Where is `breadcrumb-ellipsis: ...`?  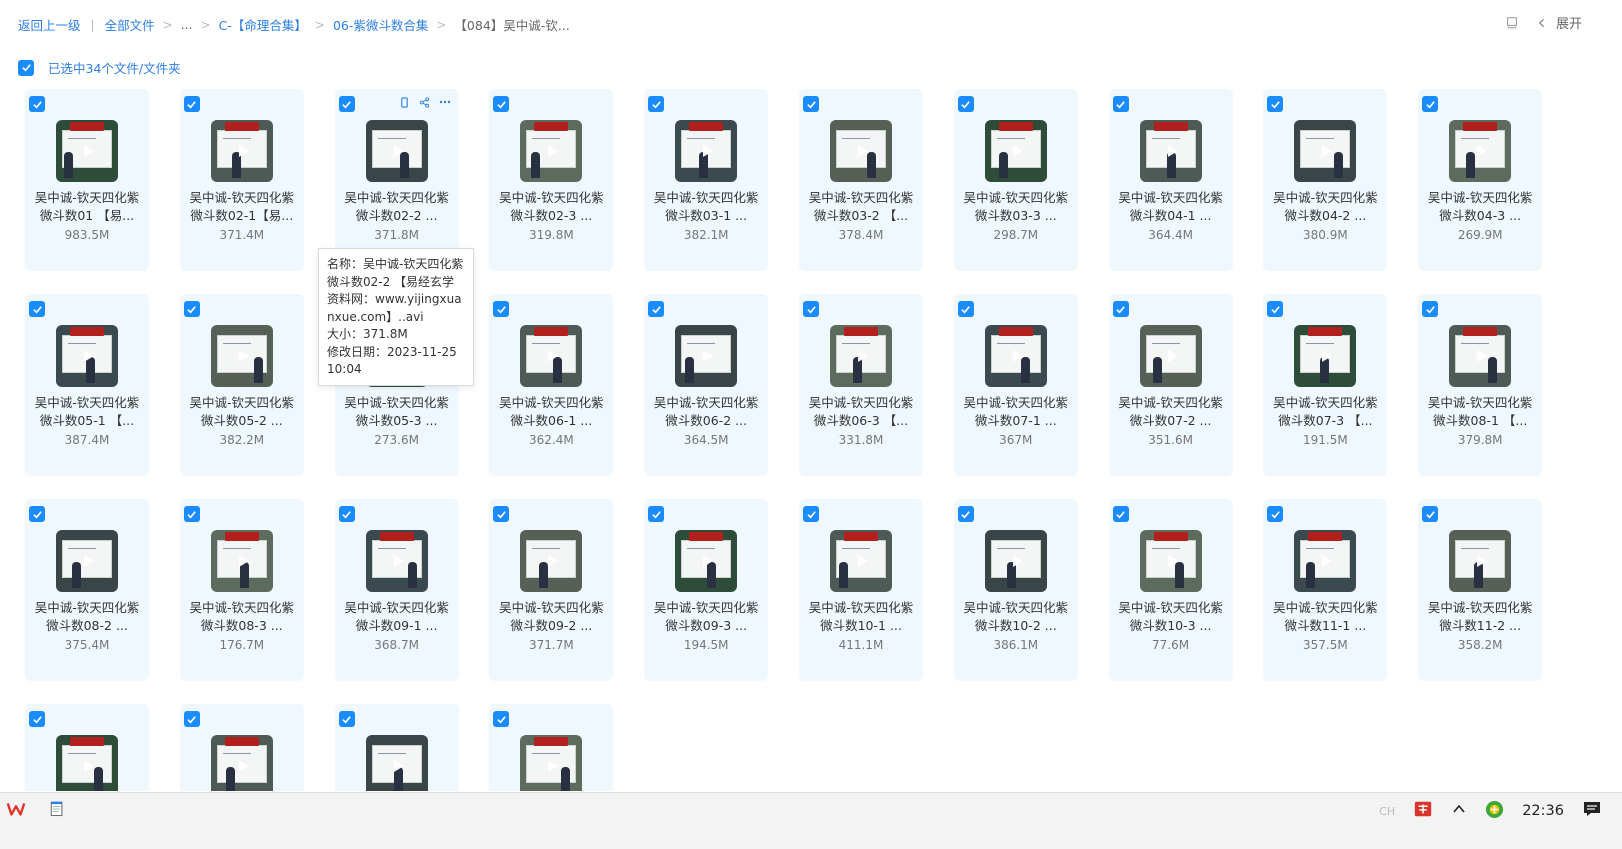
breadcrumb-ellipsis: ... is located at coordinates (187, 24).